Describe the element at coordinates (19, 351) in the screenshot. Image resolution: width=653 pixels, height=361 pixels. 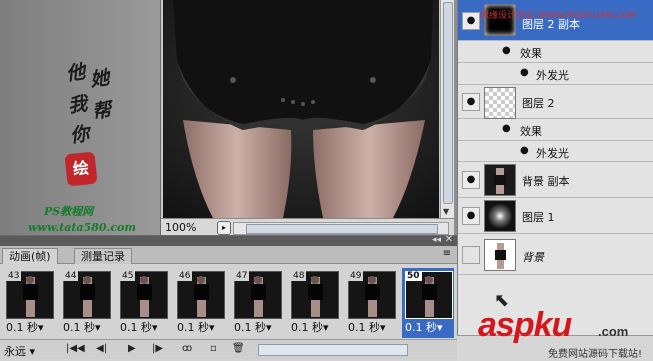
I see `loop-options-select: 永远 ▾` at that location.